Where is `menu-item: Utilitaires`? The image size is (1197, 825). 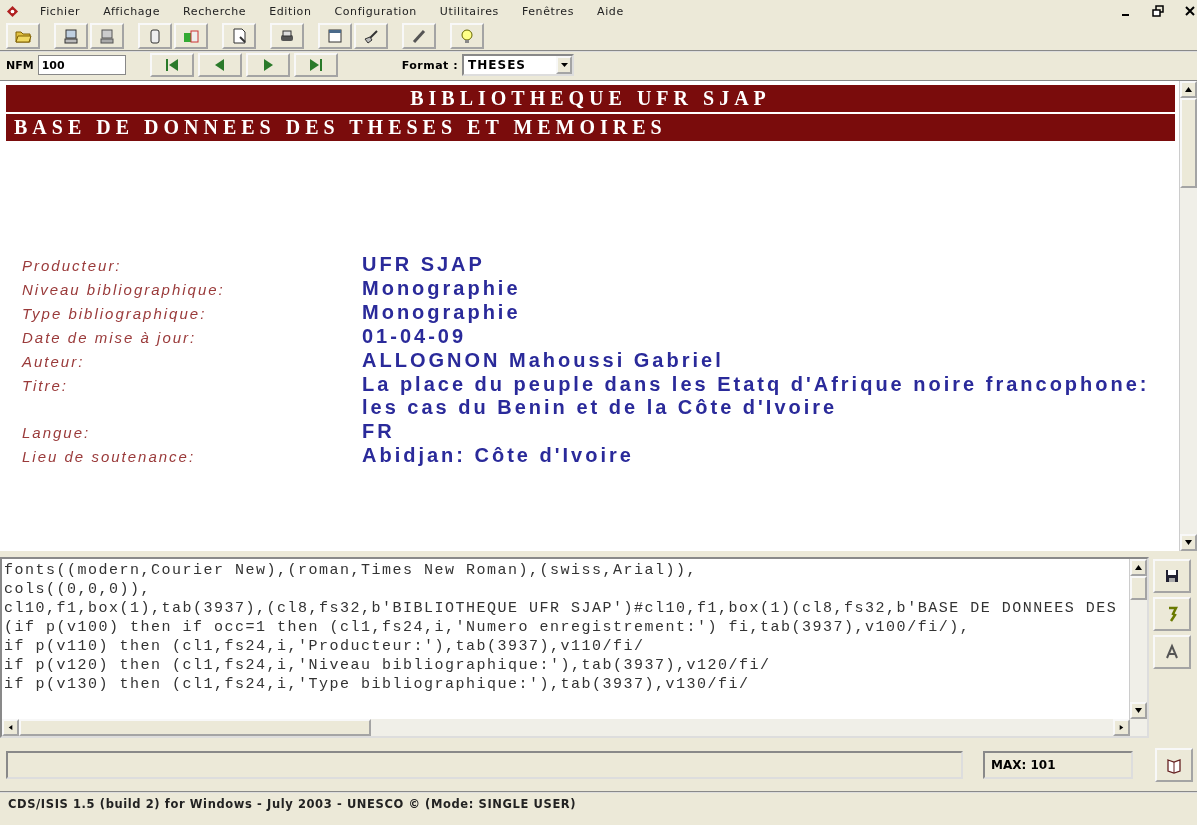
menu-item: Utilitaires is located at coordinates (469, 11).